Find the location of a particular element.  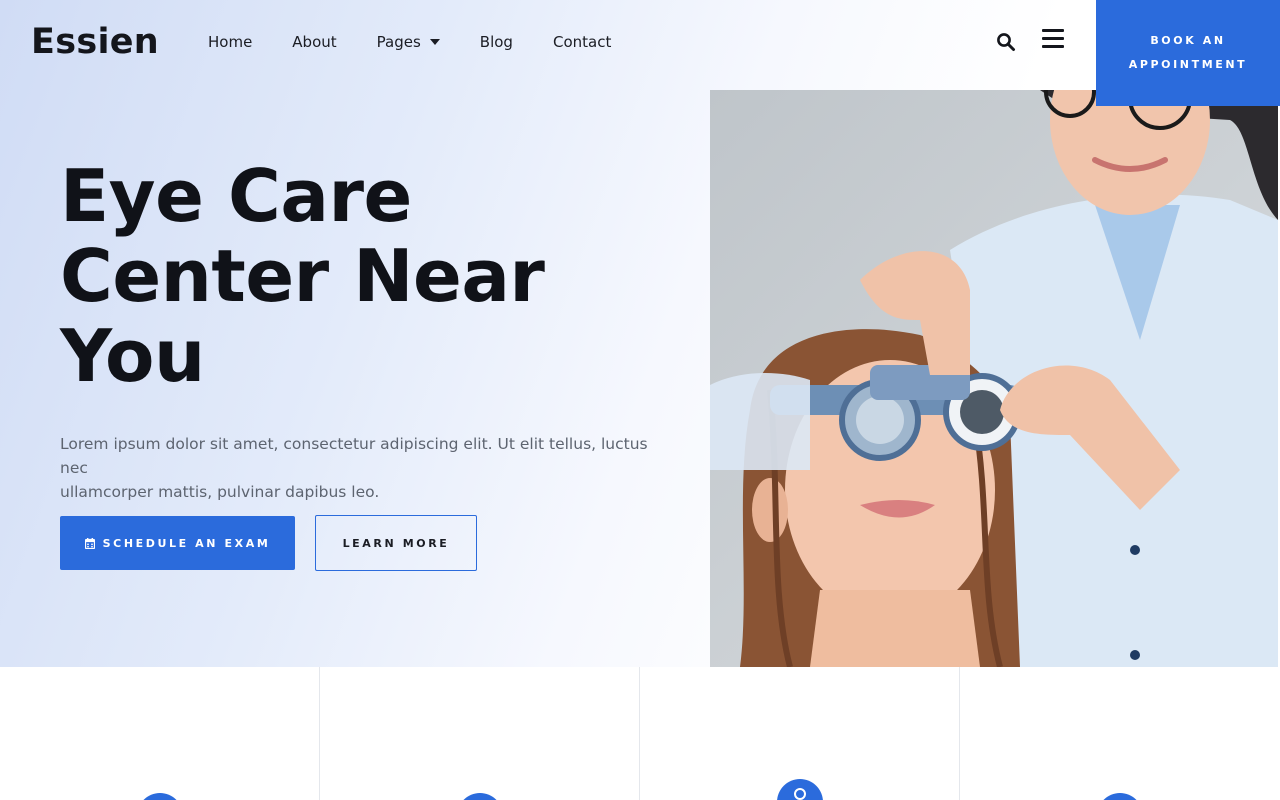

schedule-exam-button: SCHEDULE AN EXAM is located at coordinates (177, 543).